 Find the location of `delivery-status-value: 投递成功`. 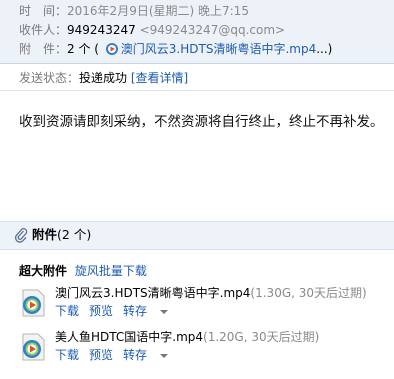

delivery-status-value: 投递成功 is located at coordinates (103, 78).